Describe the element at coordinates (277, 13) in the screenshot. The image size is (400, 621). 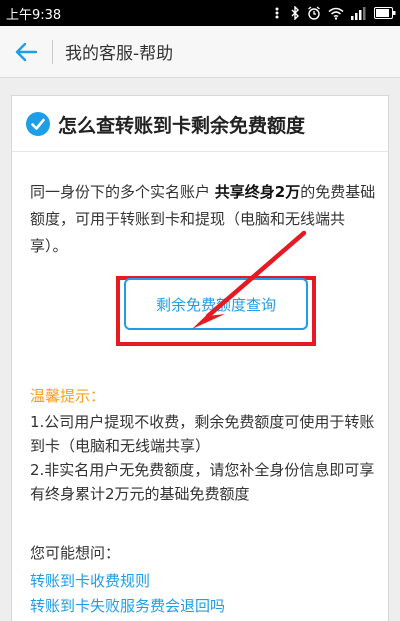
I see `dots-icon` at that location.